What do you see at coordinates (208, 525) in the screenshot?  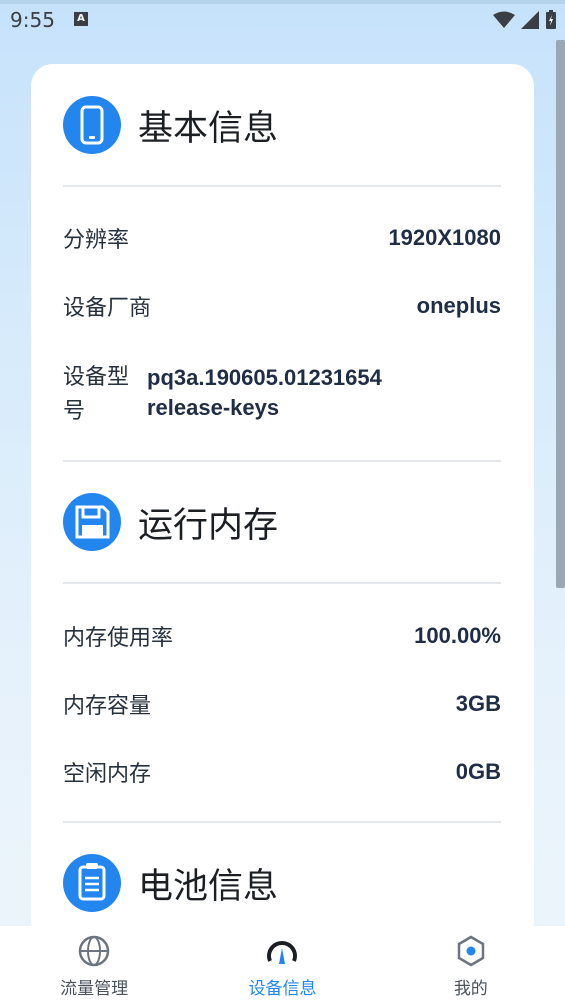 I see `section-title: 运行内存` at bounding box center [208, 525].